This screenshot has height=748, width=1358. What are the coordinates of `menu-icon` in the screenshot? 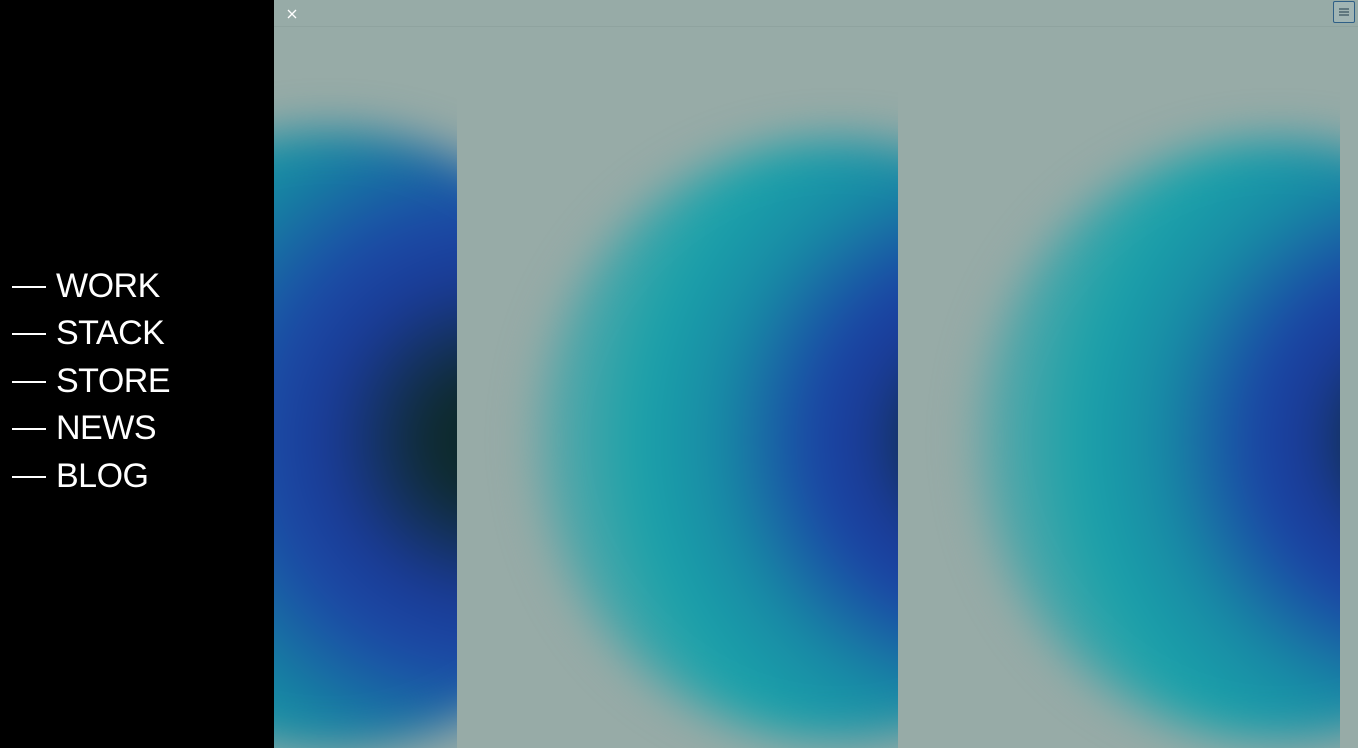 It's located at (1344, 12).